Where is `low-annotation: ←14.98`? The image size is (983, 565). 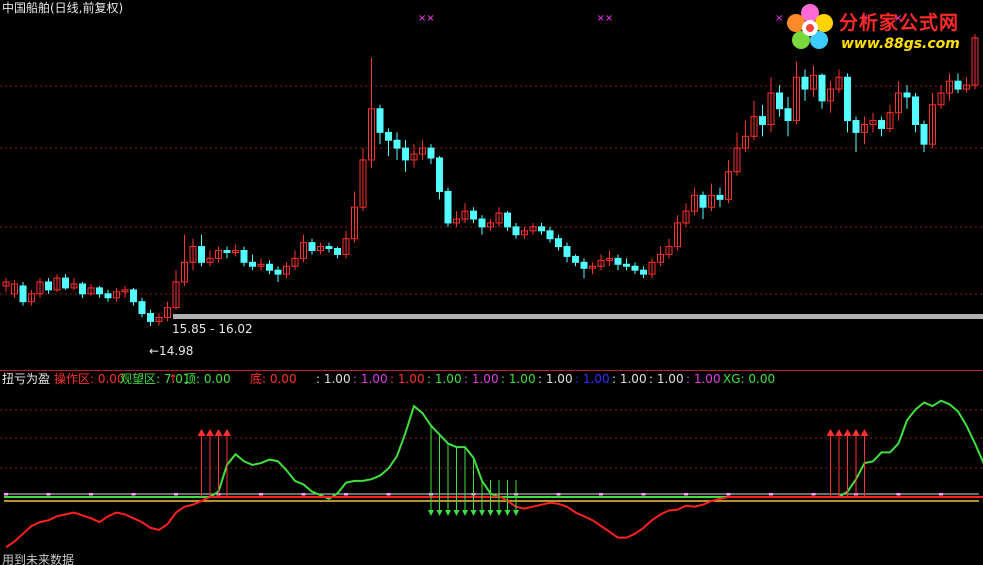
low-annotation: ←14.98 is located at coordinates (171, 351).